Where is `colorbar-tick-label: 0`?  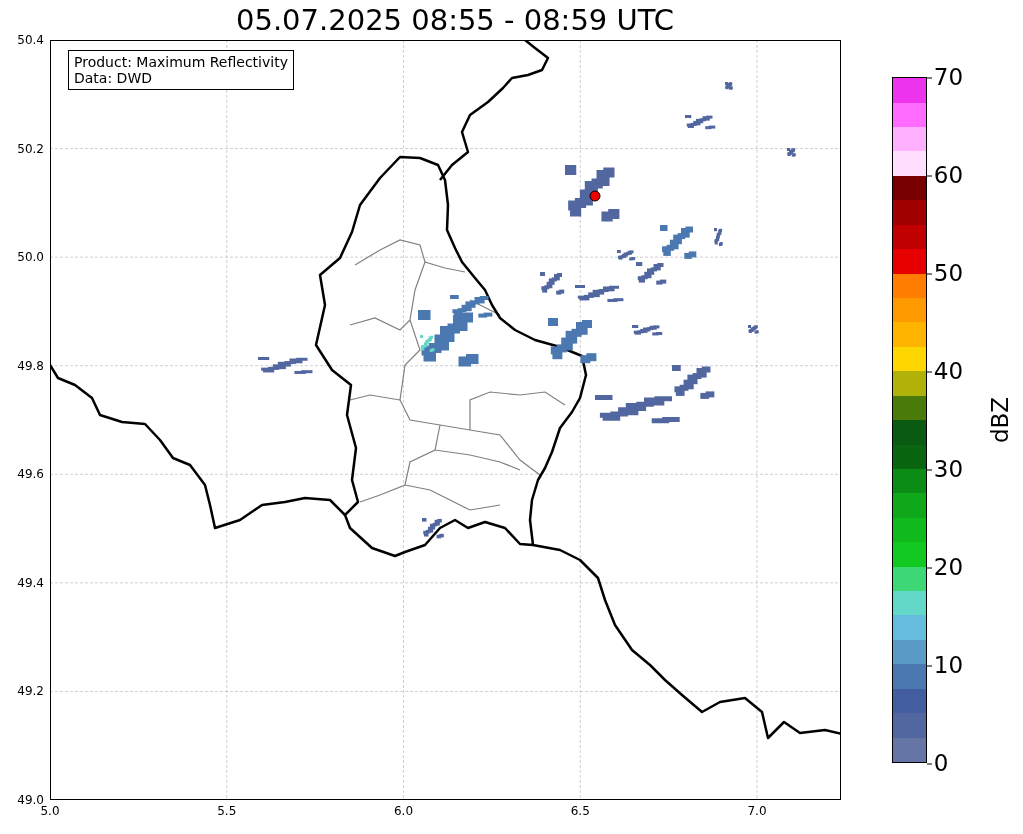
colorbar-tick-label: 0 is located at coordinates (937, 763).